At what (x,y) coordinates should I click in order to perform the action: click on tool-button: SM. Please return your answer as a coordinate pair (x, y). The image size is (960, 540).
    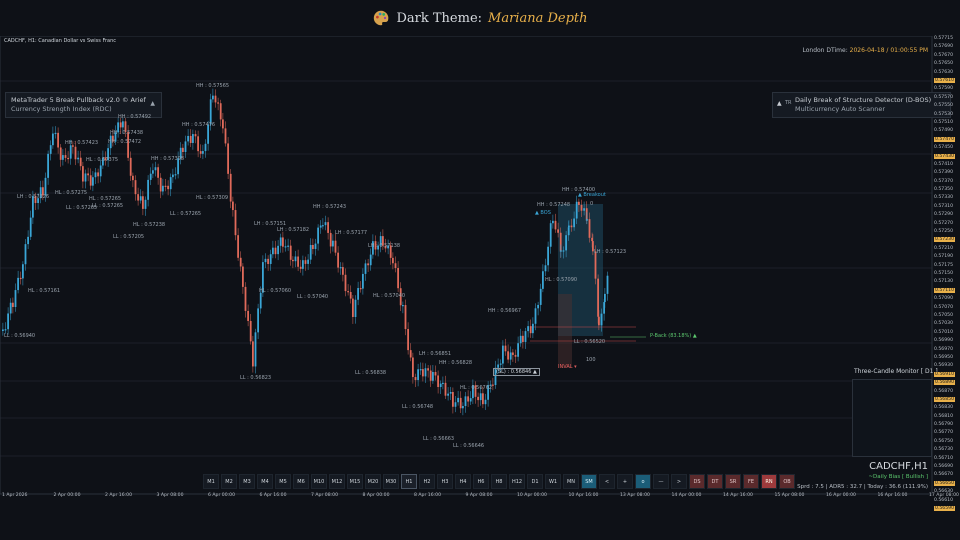
    Looking at the image, I should click on (589, 481).